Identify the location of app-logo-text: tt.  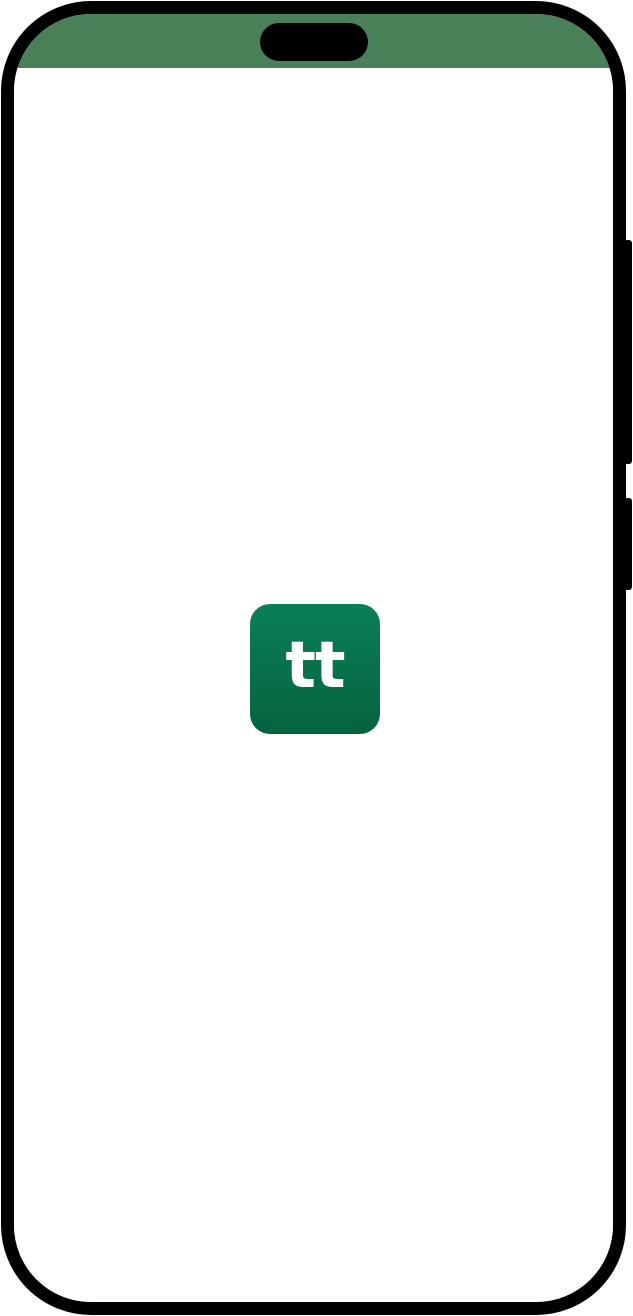
(315, 666).